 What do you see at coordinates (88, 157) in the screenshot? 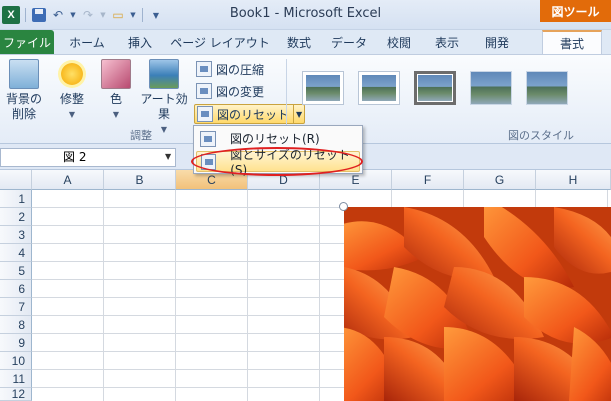
I see `name-box: 図 2` at bounding box center [88, 157].